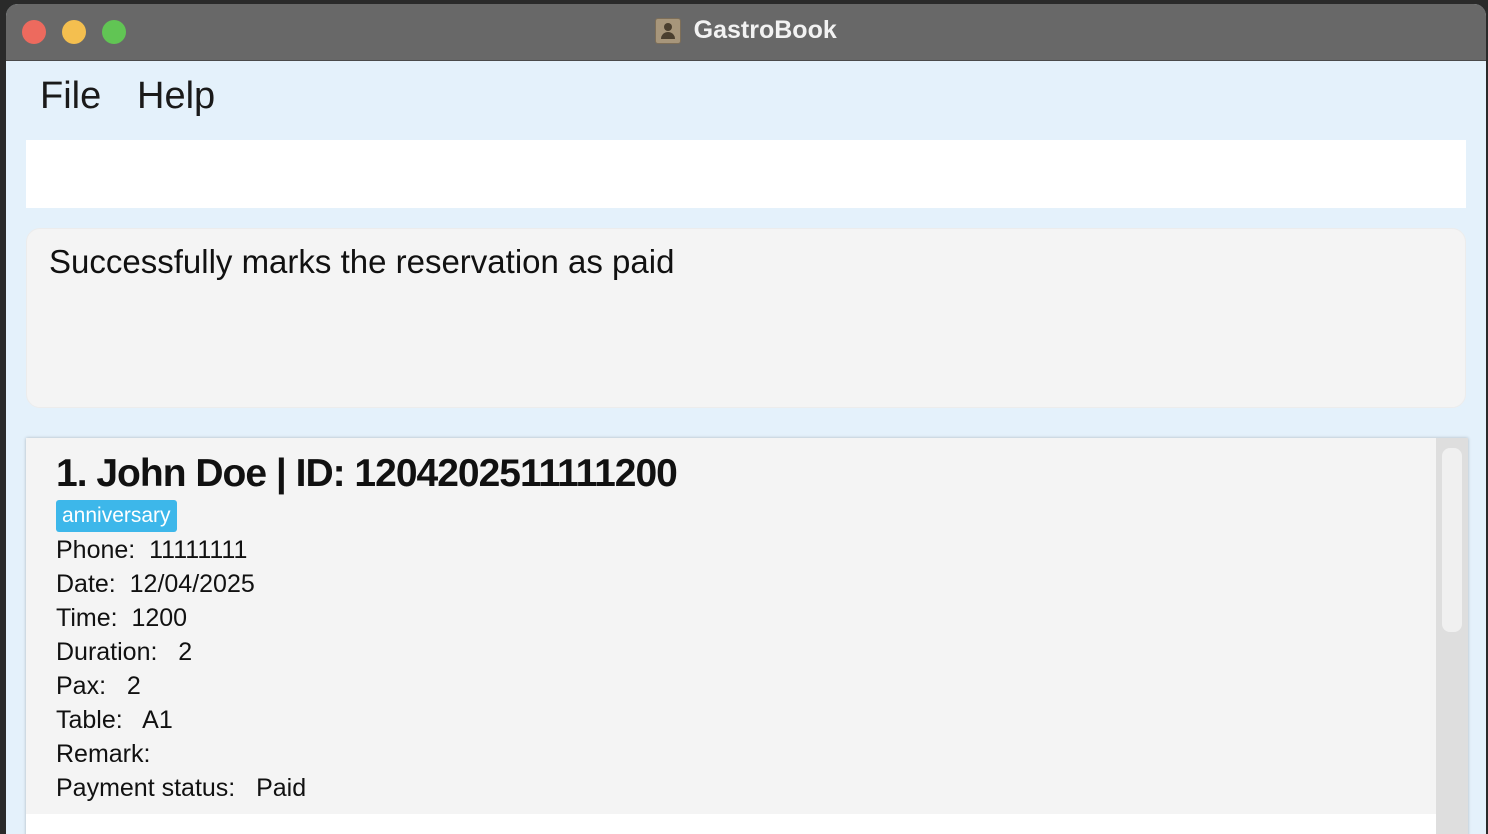 The height and width of the screenshot is (834, 1488). I want to click on menu-bar: File Help, so click(746, 97).